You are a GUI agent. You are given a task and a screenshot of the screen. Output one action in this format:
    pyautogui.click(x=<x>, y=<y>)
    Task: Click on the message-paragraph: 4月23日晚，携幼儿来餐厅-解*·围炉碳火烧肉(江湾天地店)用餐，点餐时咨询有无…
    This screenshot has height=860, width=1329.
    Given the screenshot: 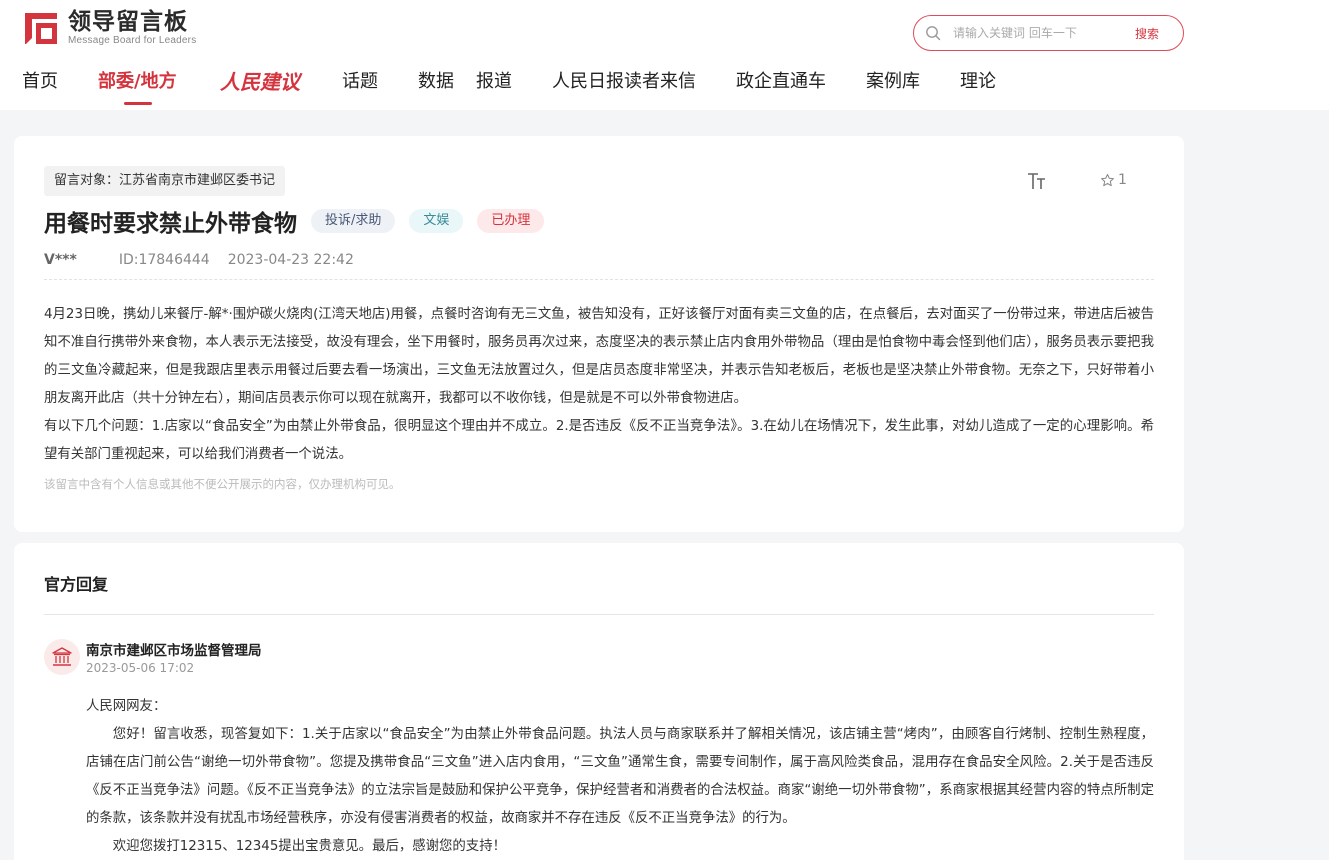 What is the action you would take?
    pyautogui.click(x=599, y=356)
    